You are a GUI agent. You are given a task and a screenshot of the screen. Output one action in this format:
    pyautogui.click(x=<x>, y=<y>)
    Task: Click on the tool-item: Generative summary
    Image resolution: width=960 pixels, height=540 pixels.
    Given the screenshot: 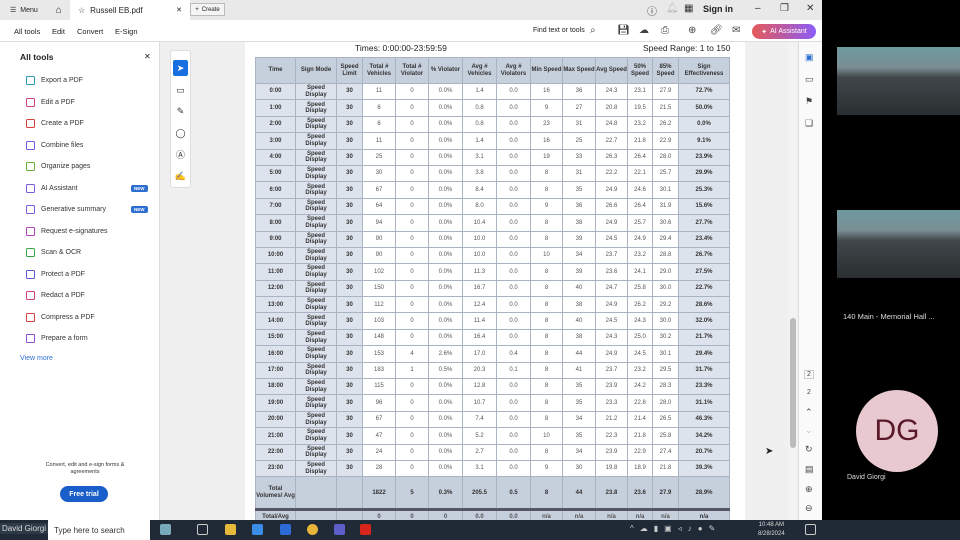 What is the action you would take?
    pyautogui.click(x=66, y=209)
    